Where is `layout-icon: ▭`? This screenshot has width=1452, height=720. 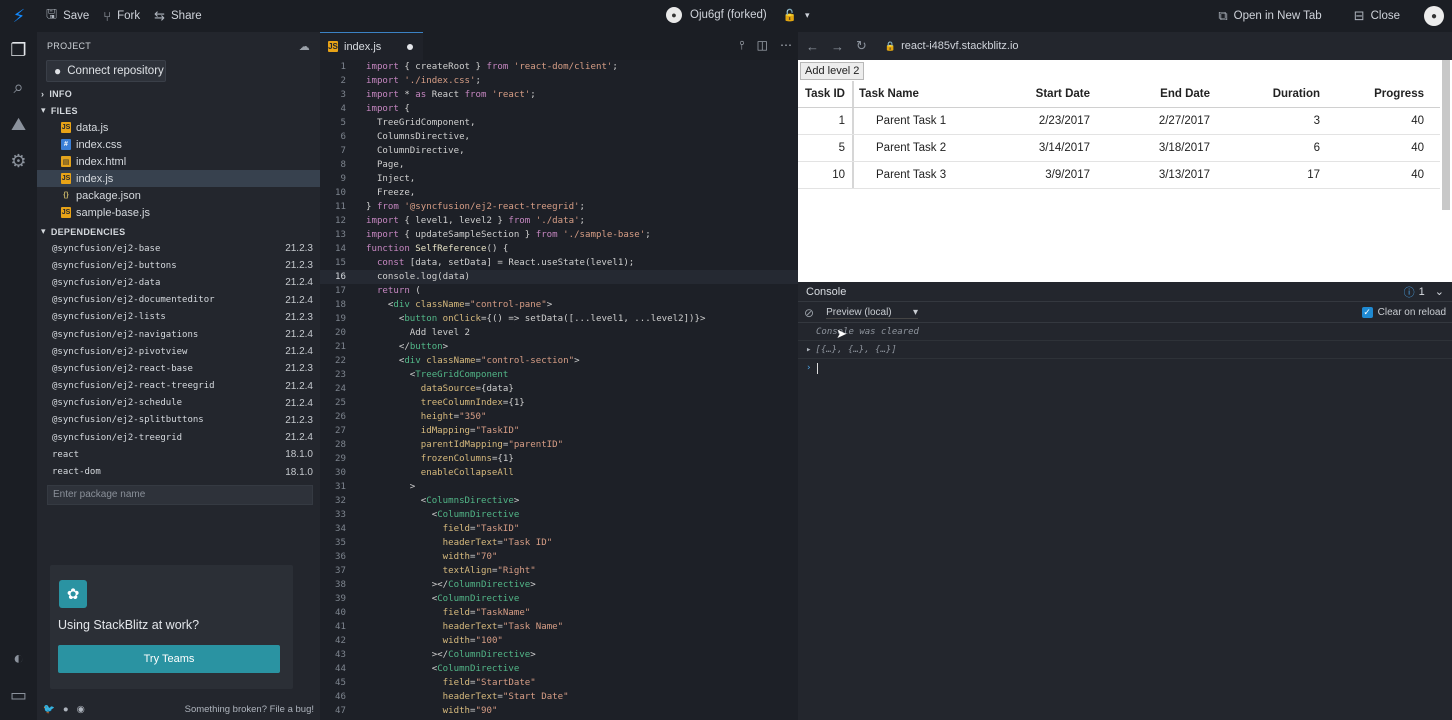
layout-icon: ▭ is located at coordinates (18, 695).